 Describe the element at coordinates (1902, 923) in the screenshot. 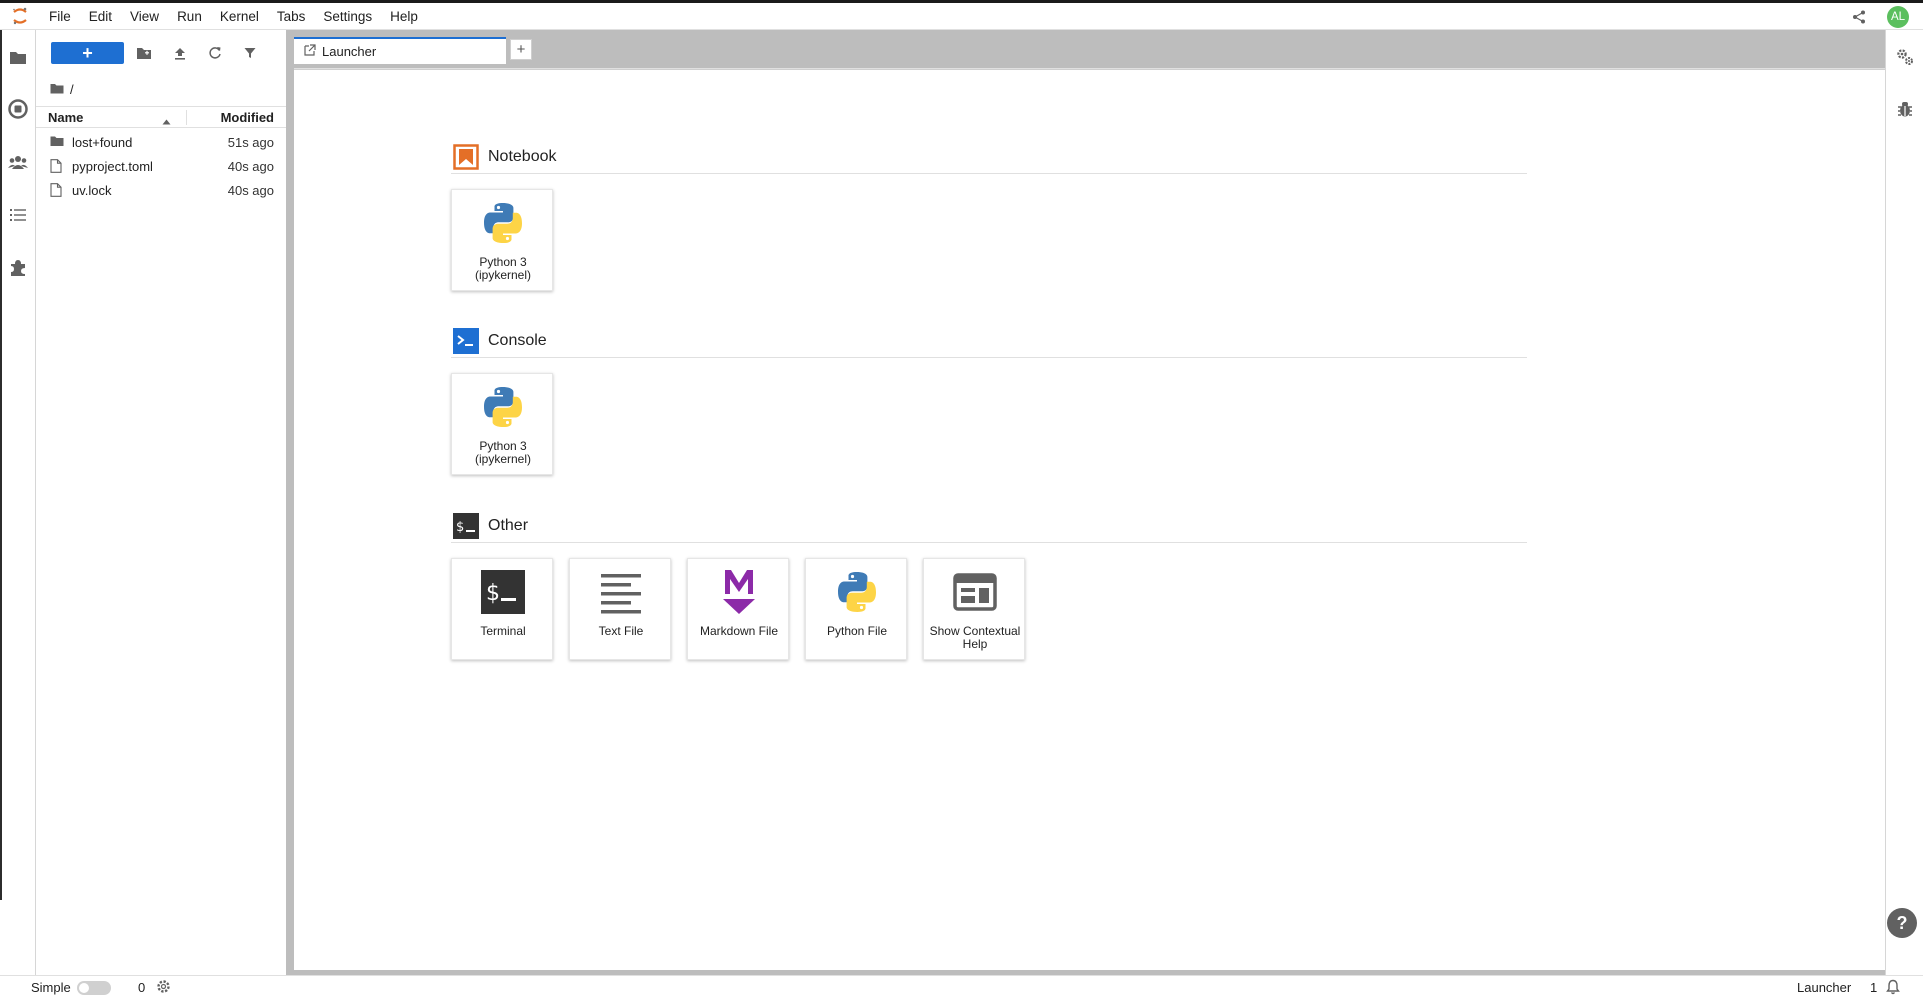

I see `help-question-icon: ?` at that location.